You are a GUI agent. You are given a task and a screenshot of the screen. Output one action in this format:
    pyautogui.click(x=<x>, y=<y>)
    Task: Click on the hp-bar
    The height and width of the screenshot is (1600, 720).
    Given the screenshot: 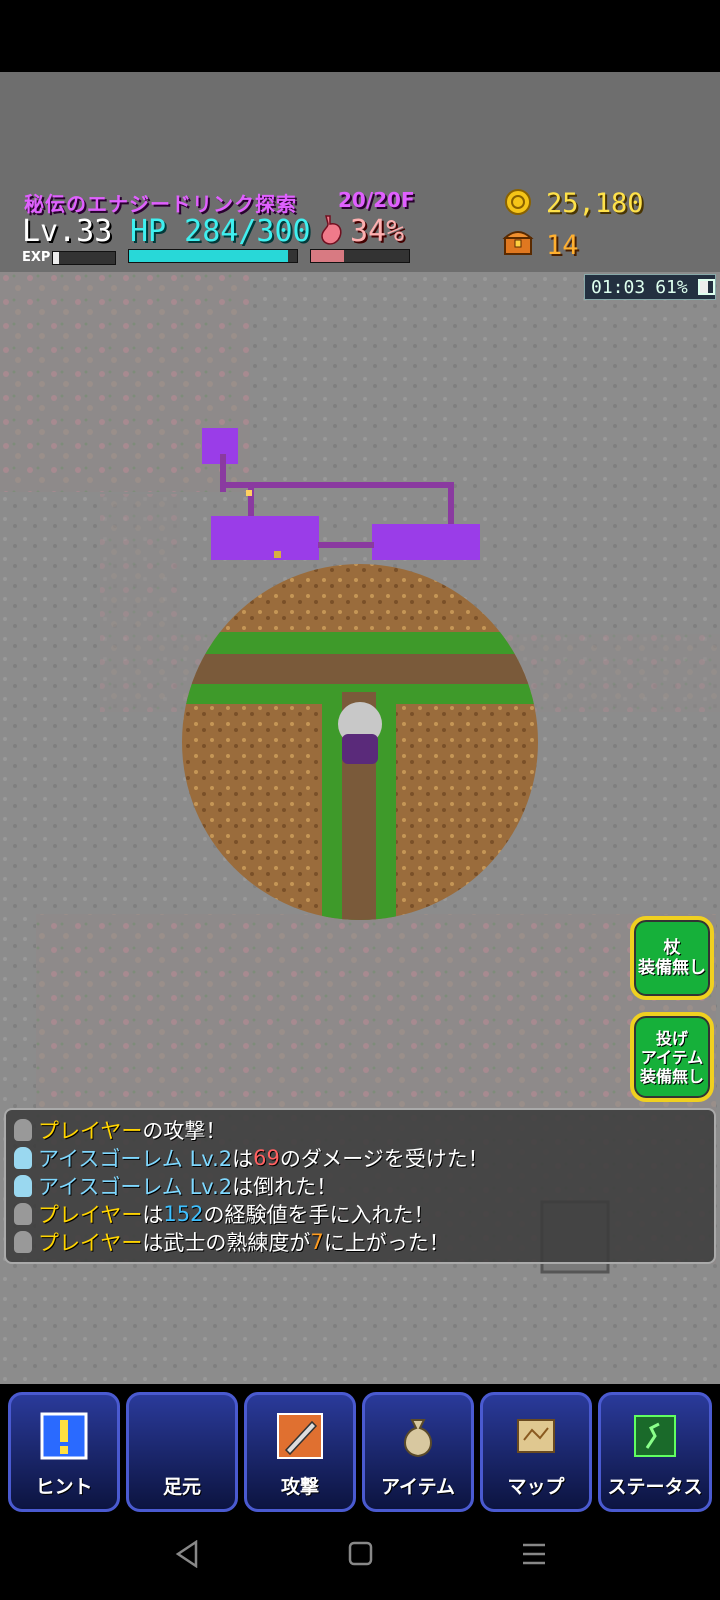 What is the action you would take?
    pyautogui.click(x=213, y=256)
    